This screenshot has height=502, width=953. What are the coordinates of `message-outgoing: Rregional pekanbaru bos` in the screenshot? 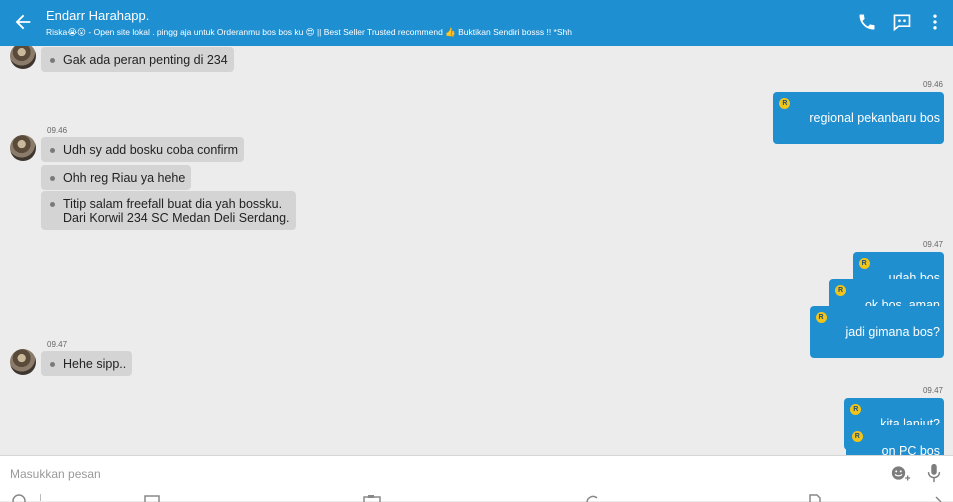 It's located at (858, 118).